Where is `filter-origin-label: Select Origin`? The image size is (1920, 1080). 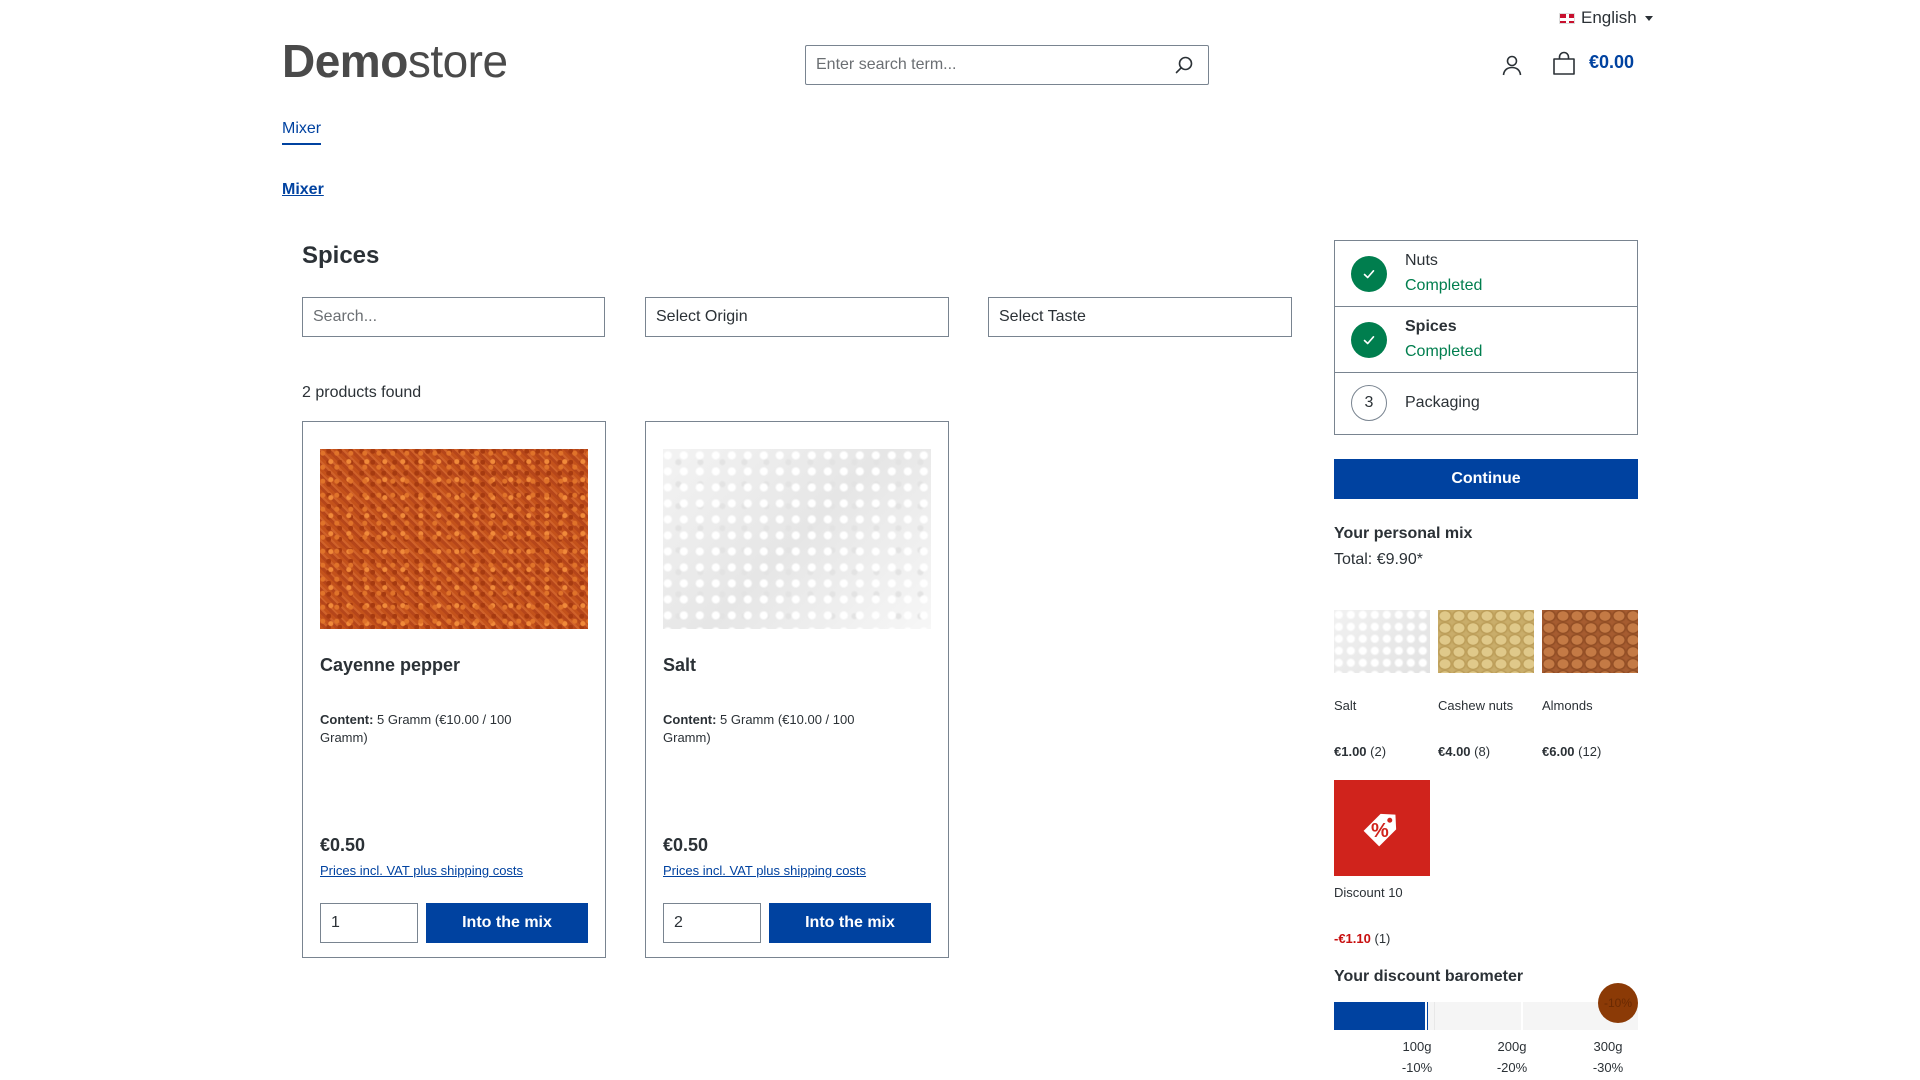
filter-origin-label: Select Origin is located at coordinates (702, 316).